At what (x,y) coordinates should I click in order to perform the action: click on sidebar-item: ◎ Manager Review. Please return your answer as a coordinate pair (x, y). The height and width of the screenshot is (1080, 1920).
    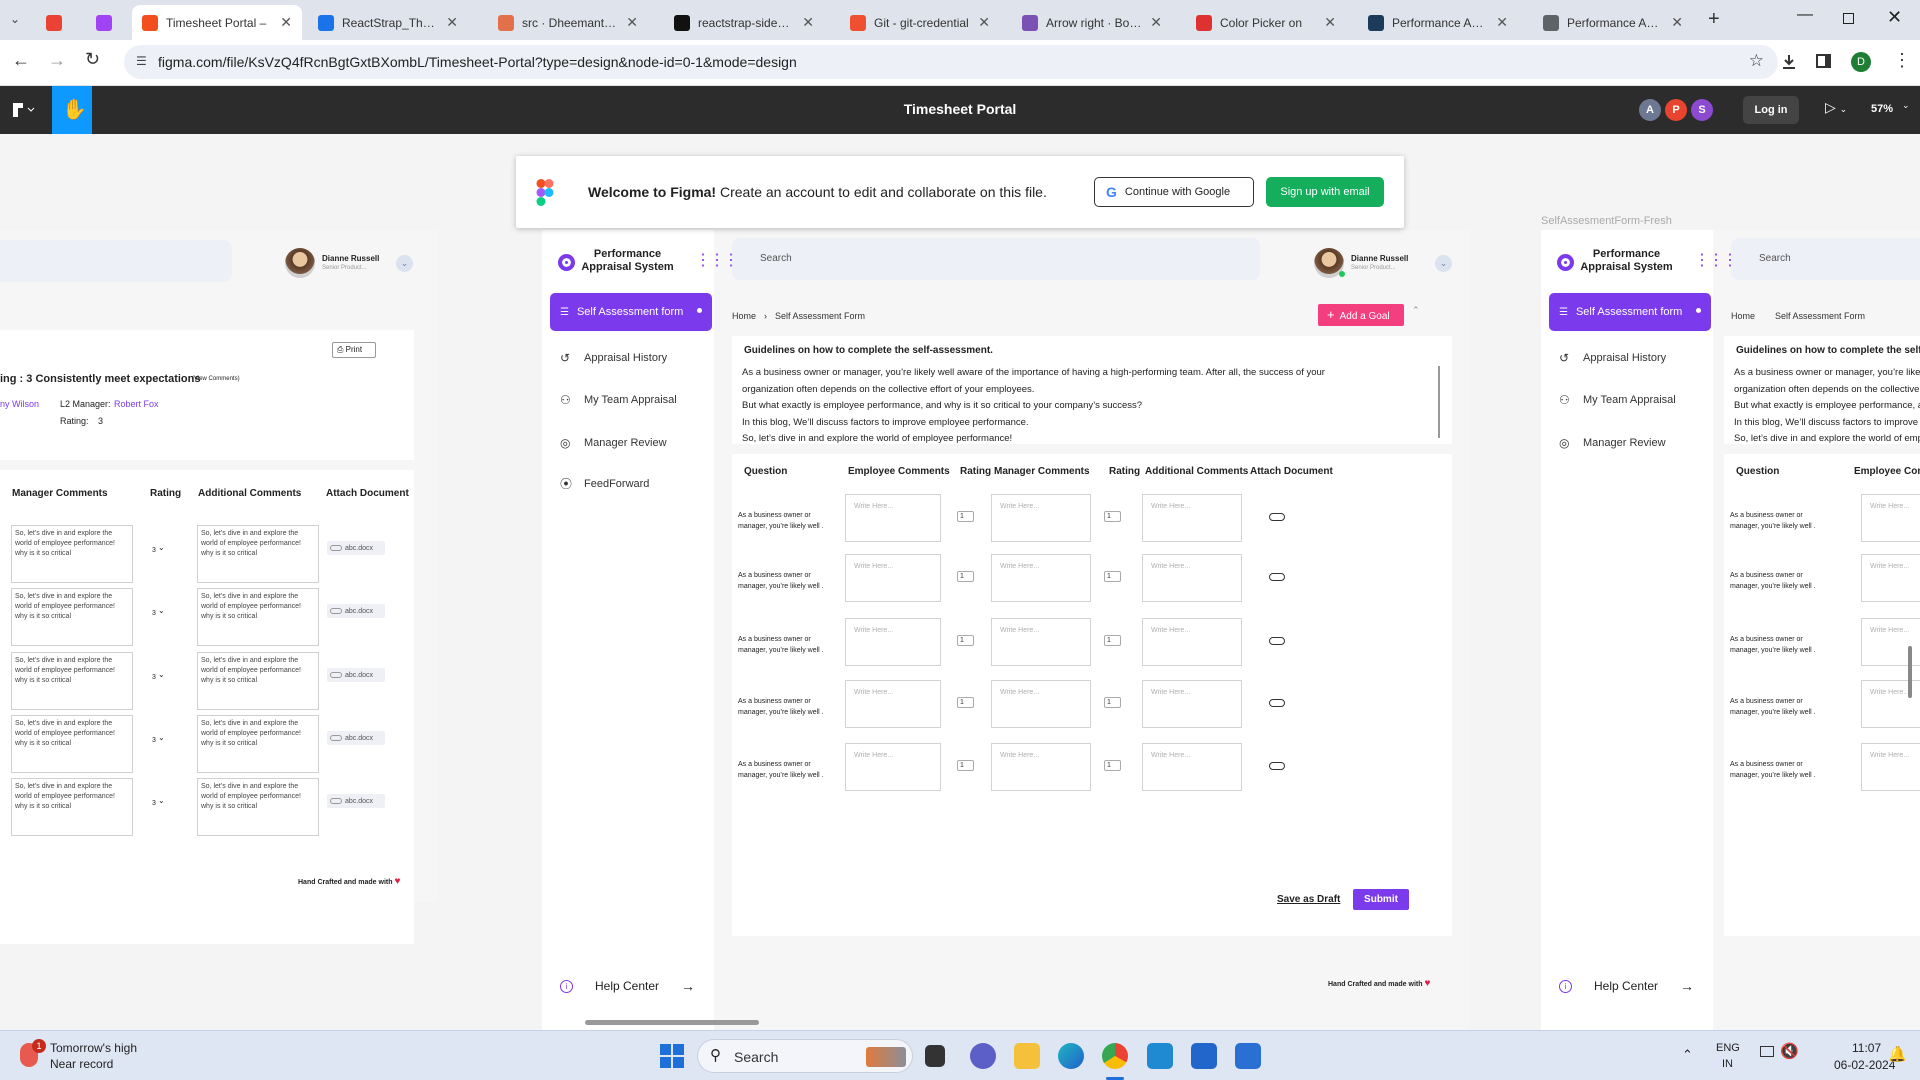
    Looking at the image, I should click on (1612, 443).